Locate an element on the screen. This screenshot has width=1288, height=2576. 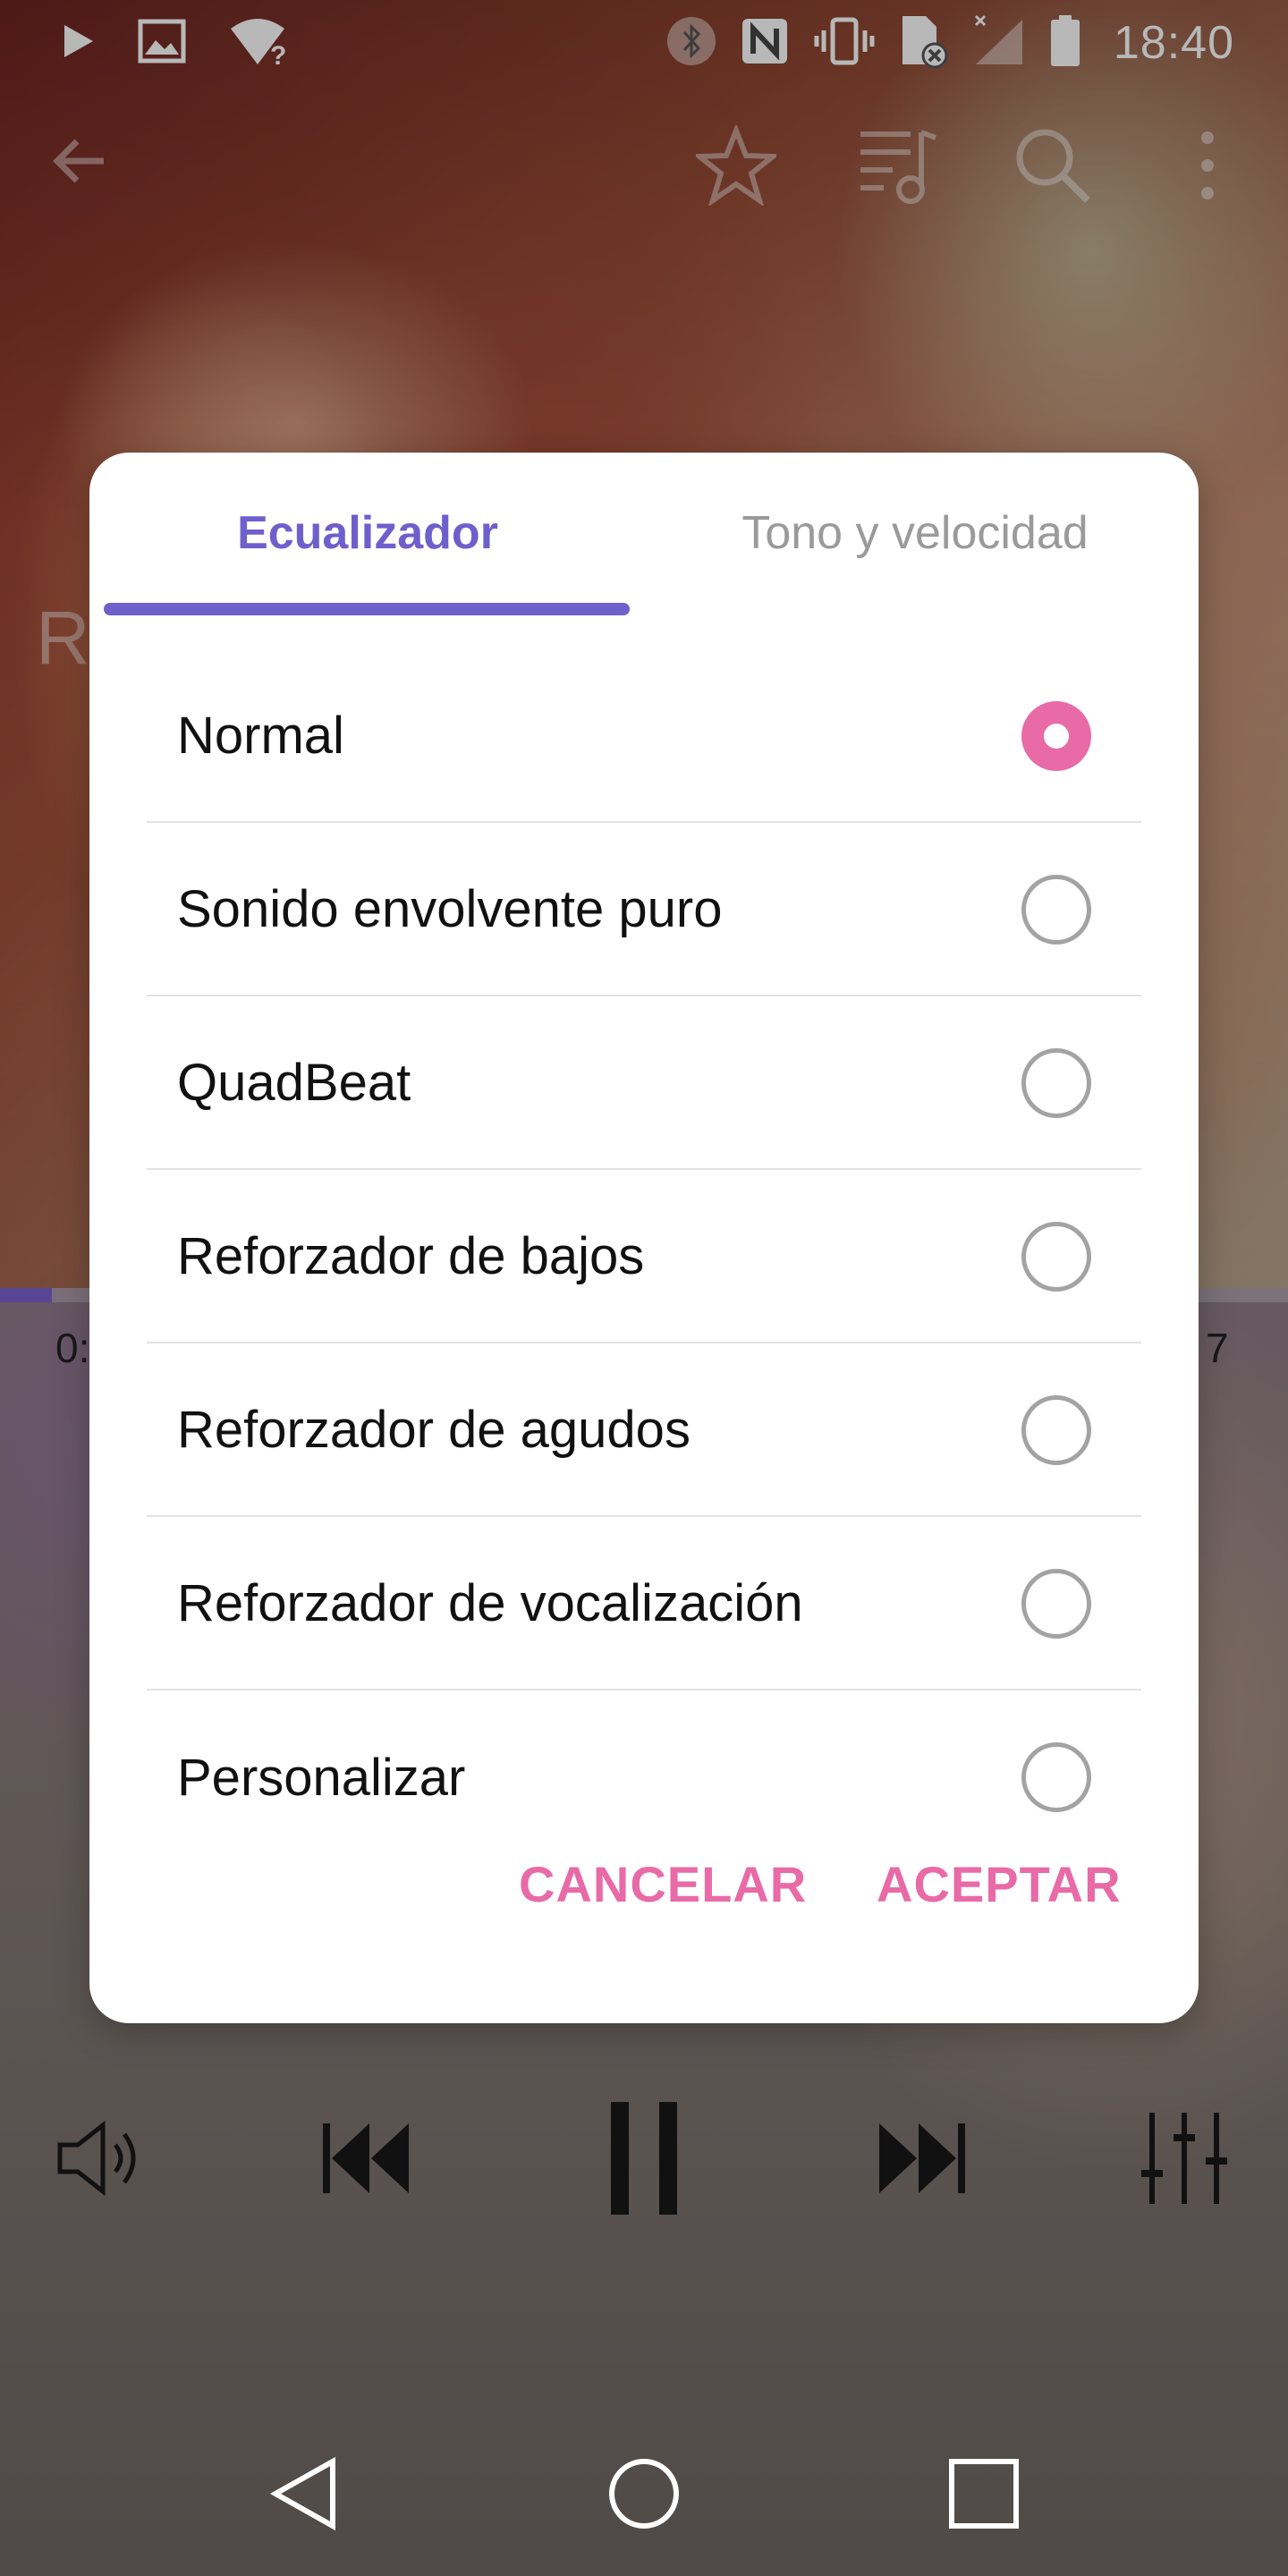
option-label: Normal is located at coordinates (260, 735).